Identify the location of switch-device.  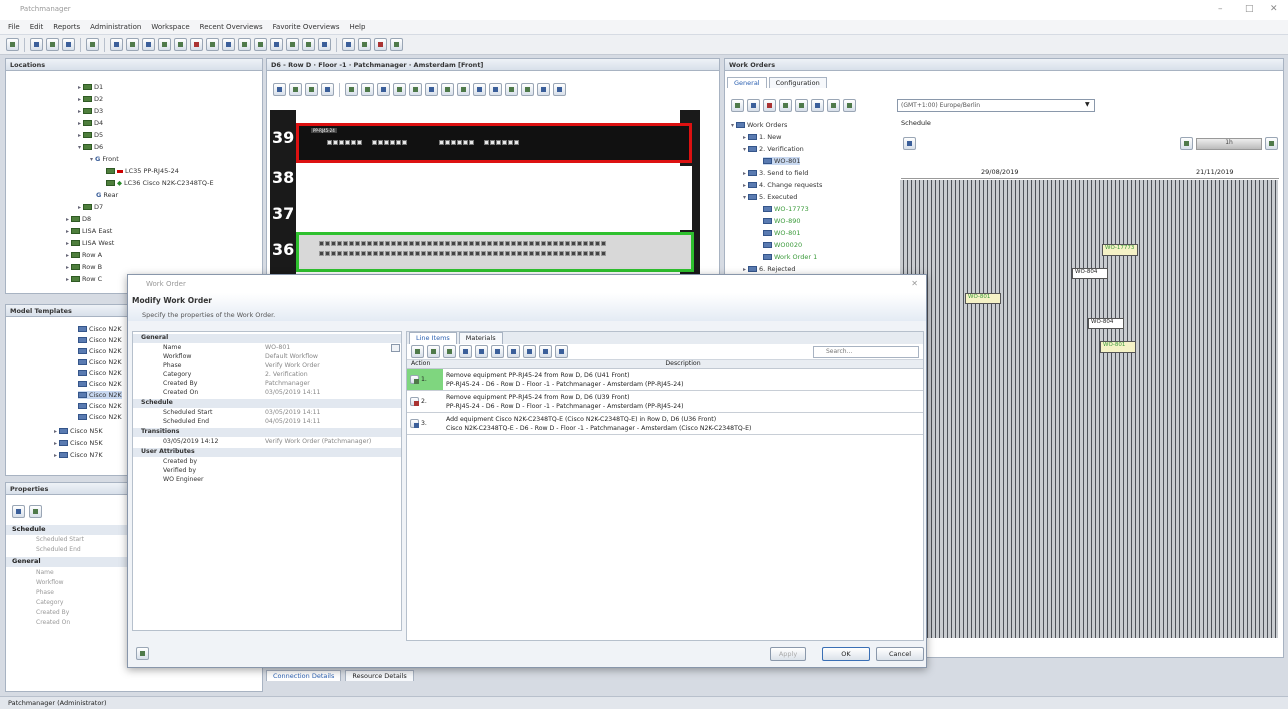
(495, 252).